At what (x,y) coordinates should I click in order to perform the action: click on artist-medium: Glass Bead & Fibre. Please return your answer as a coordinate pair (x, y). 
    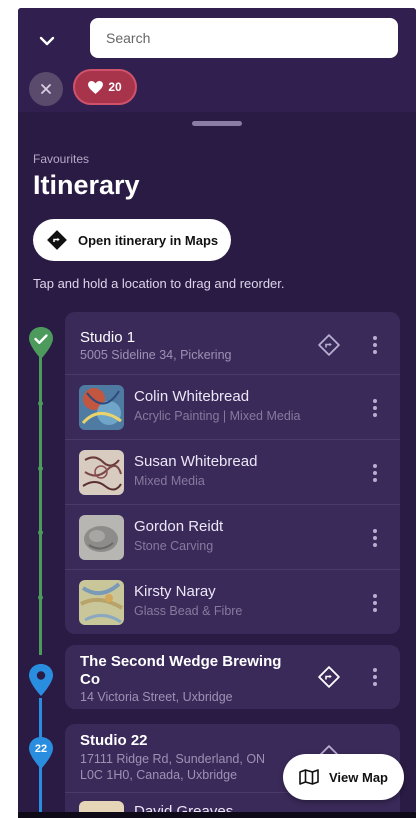
    Looking at the image, I should click on (188, 611).